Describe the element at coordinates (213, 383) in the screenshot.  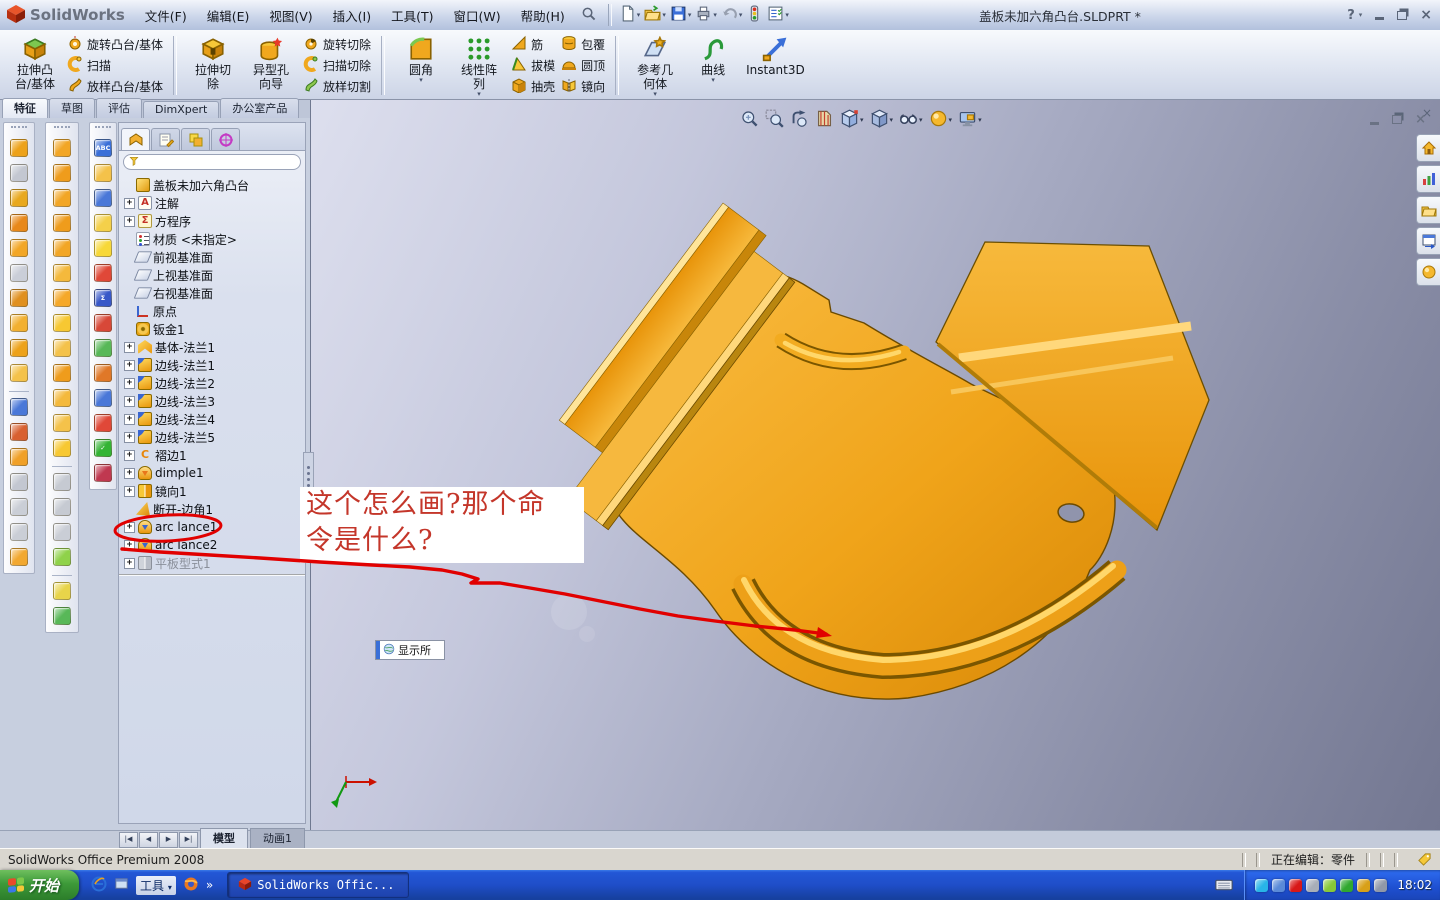
I see `tree-item-边线-法兰2: + 边线-法兰2` at that location.